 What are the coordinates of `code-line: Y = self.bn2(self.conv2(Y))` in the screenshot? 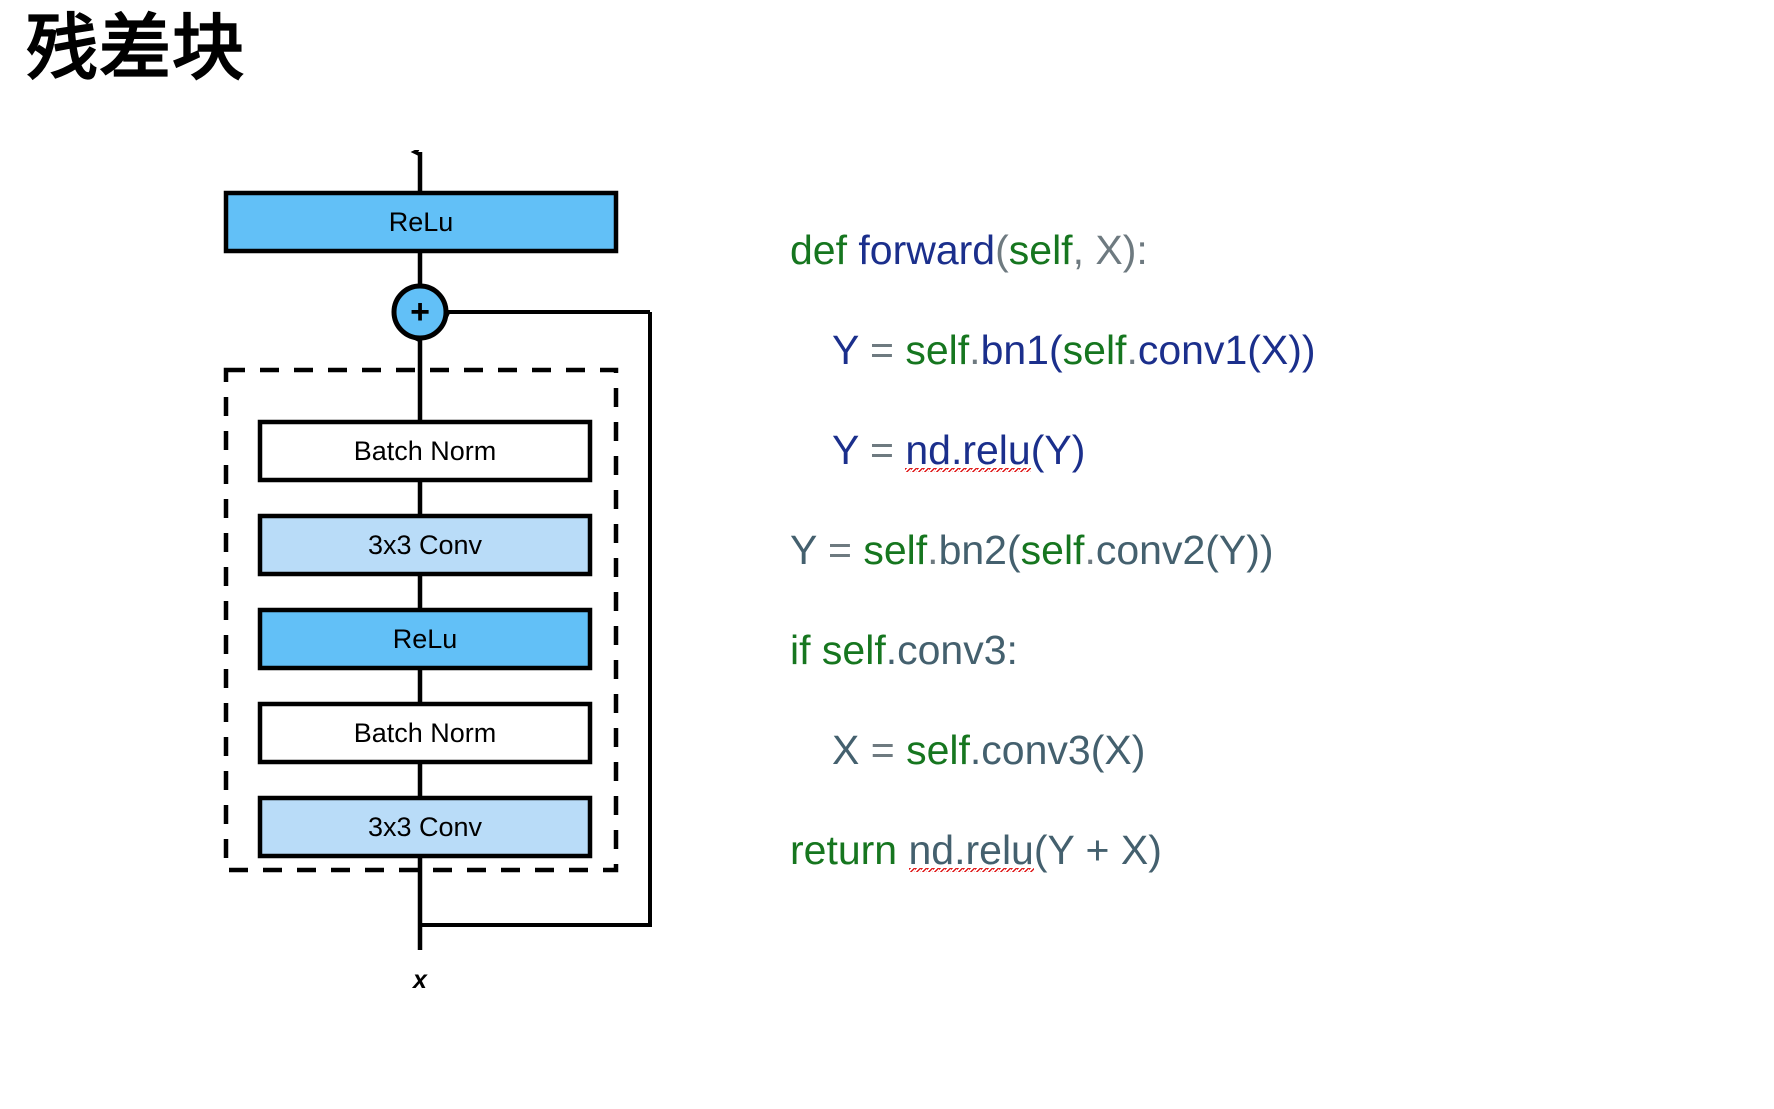 It's located at (1260, 550).